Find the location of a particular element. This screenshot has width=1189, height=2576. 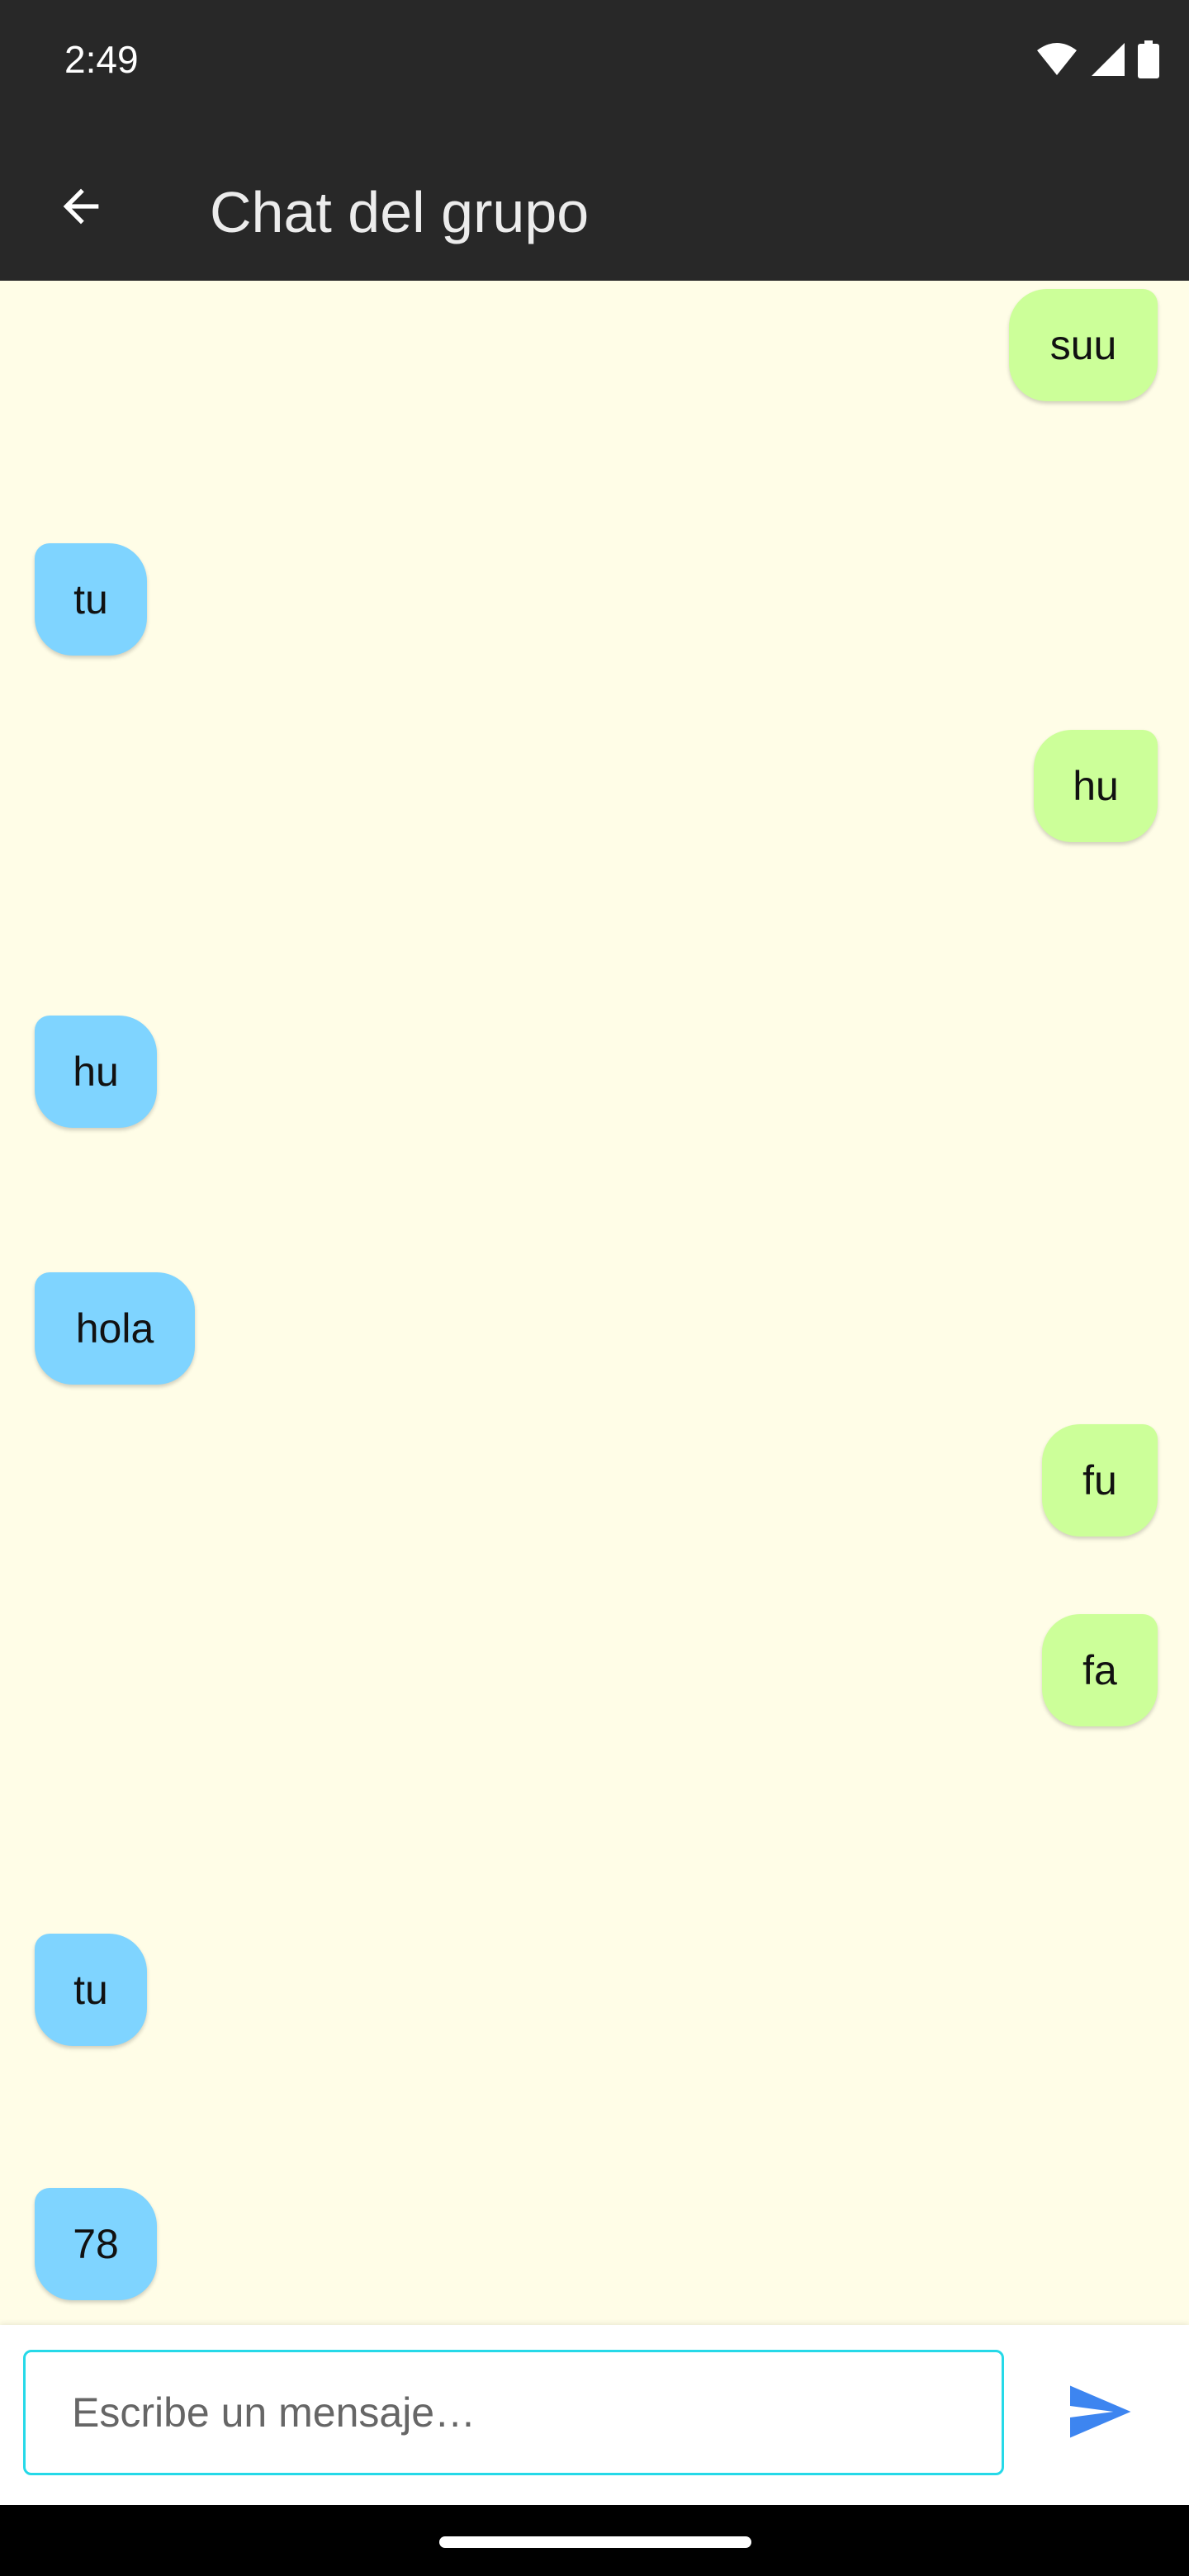

message-bubble-incoming: 78 is located at coordinates (96, 2244).